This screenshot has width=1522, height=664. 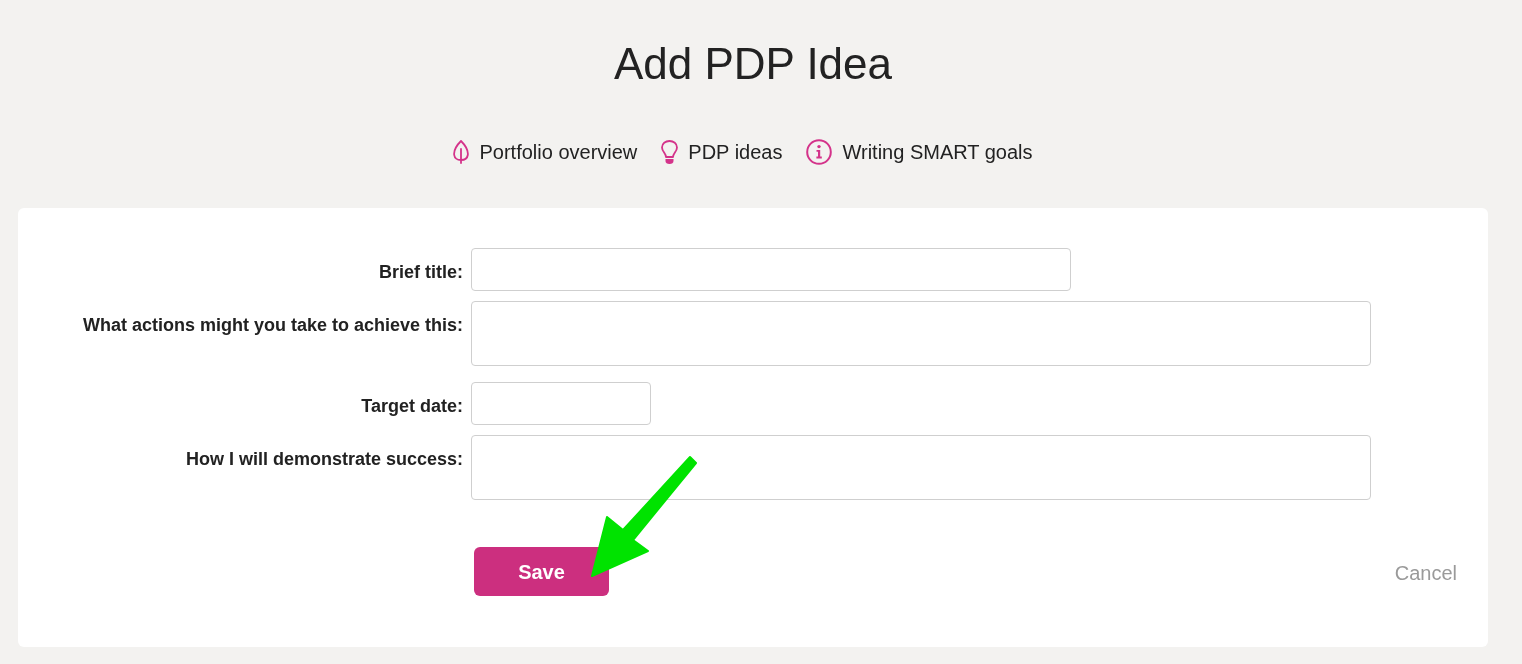 I want to click on save-button: Save, so click(x=541, y=571).